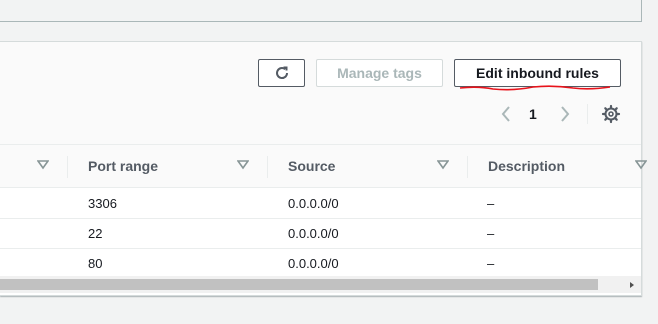  What do you see at coordinates (537, 73) in the screenshot?
I see `edit-inbound-rules-button: Edit inbound rules` at bounding box center [537, 73].